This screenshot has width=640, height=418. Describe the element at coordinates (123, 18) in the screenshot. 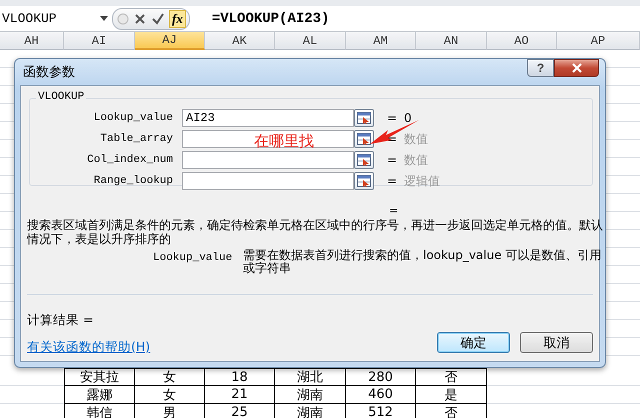

I see `circle-icon` at that location.